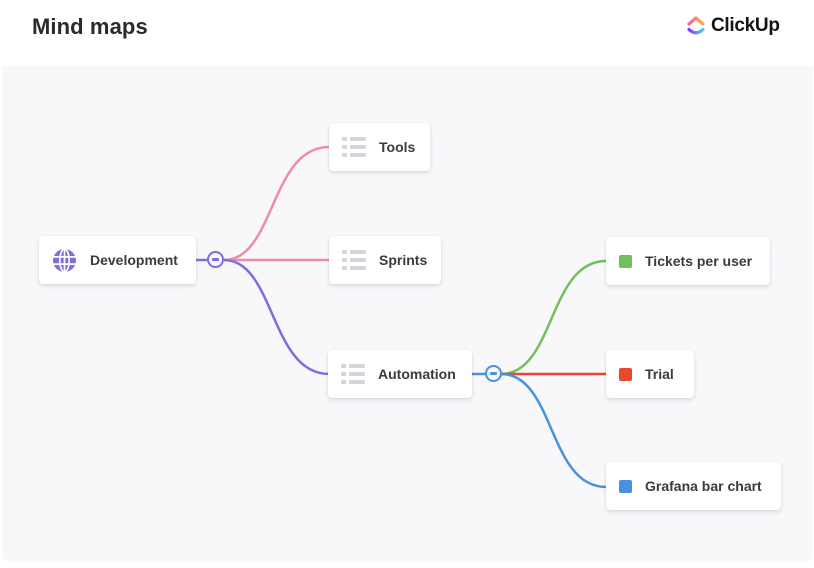  I want to click on node-label: Automation, so click(417, 374).